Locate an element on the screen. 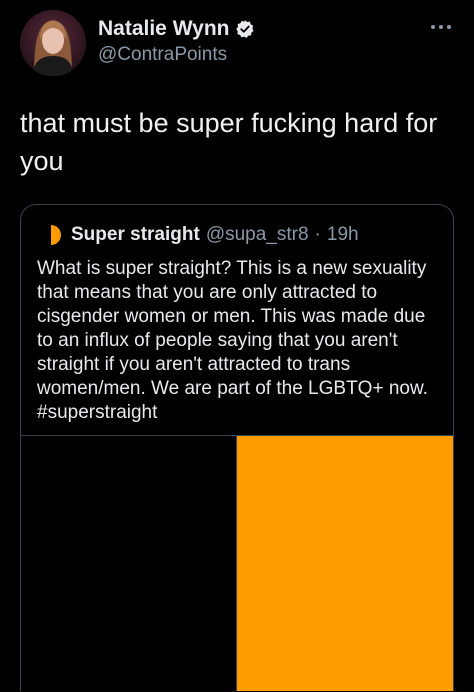 Image resolution: width=474 pixels, height=692 pixels. orange-half-circle-icon is located at coordinates (54, 235).